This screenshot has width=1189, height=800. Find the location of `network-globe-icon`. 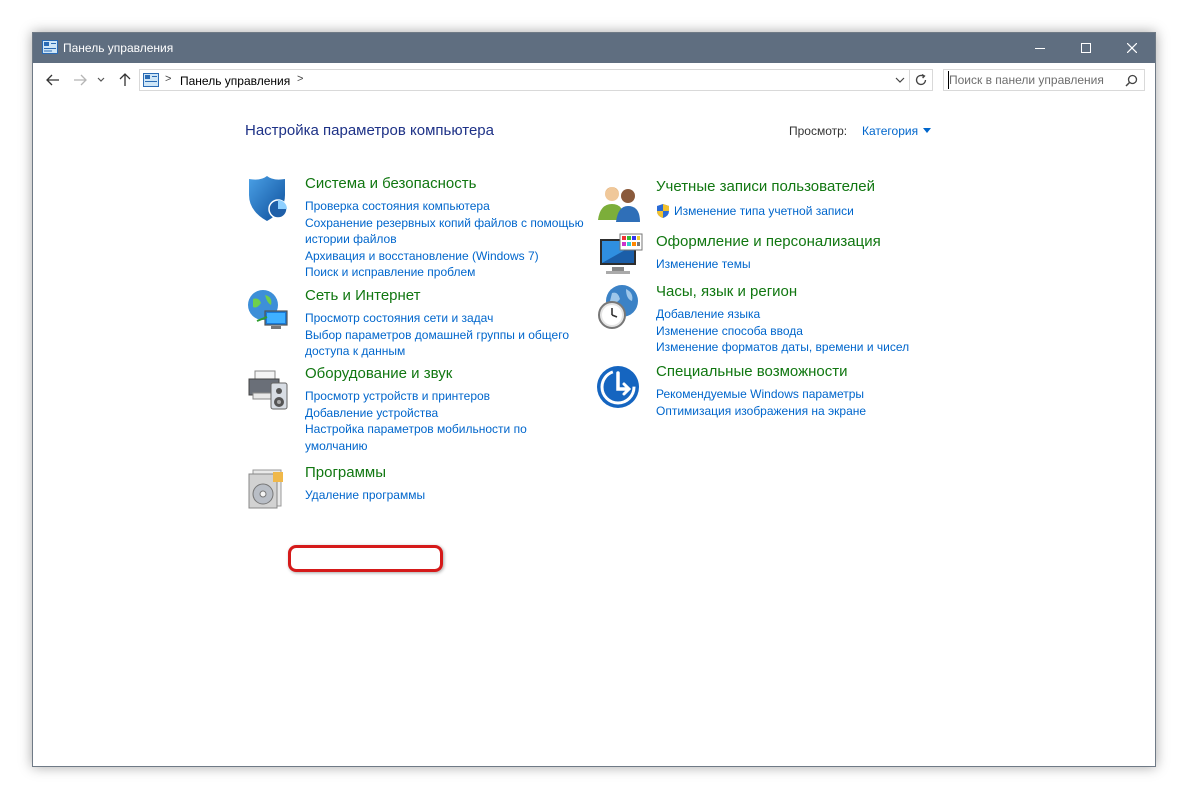

network-globe-icon is located at coordinates (269, 311).